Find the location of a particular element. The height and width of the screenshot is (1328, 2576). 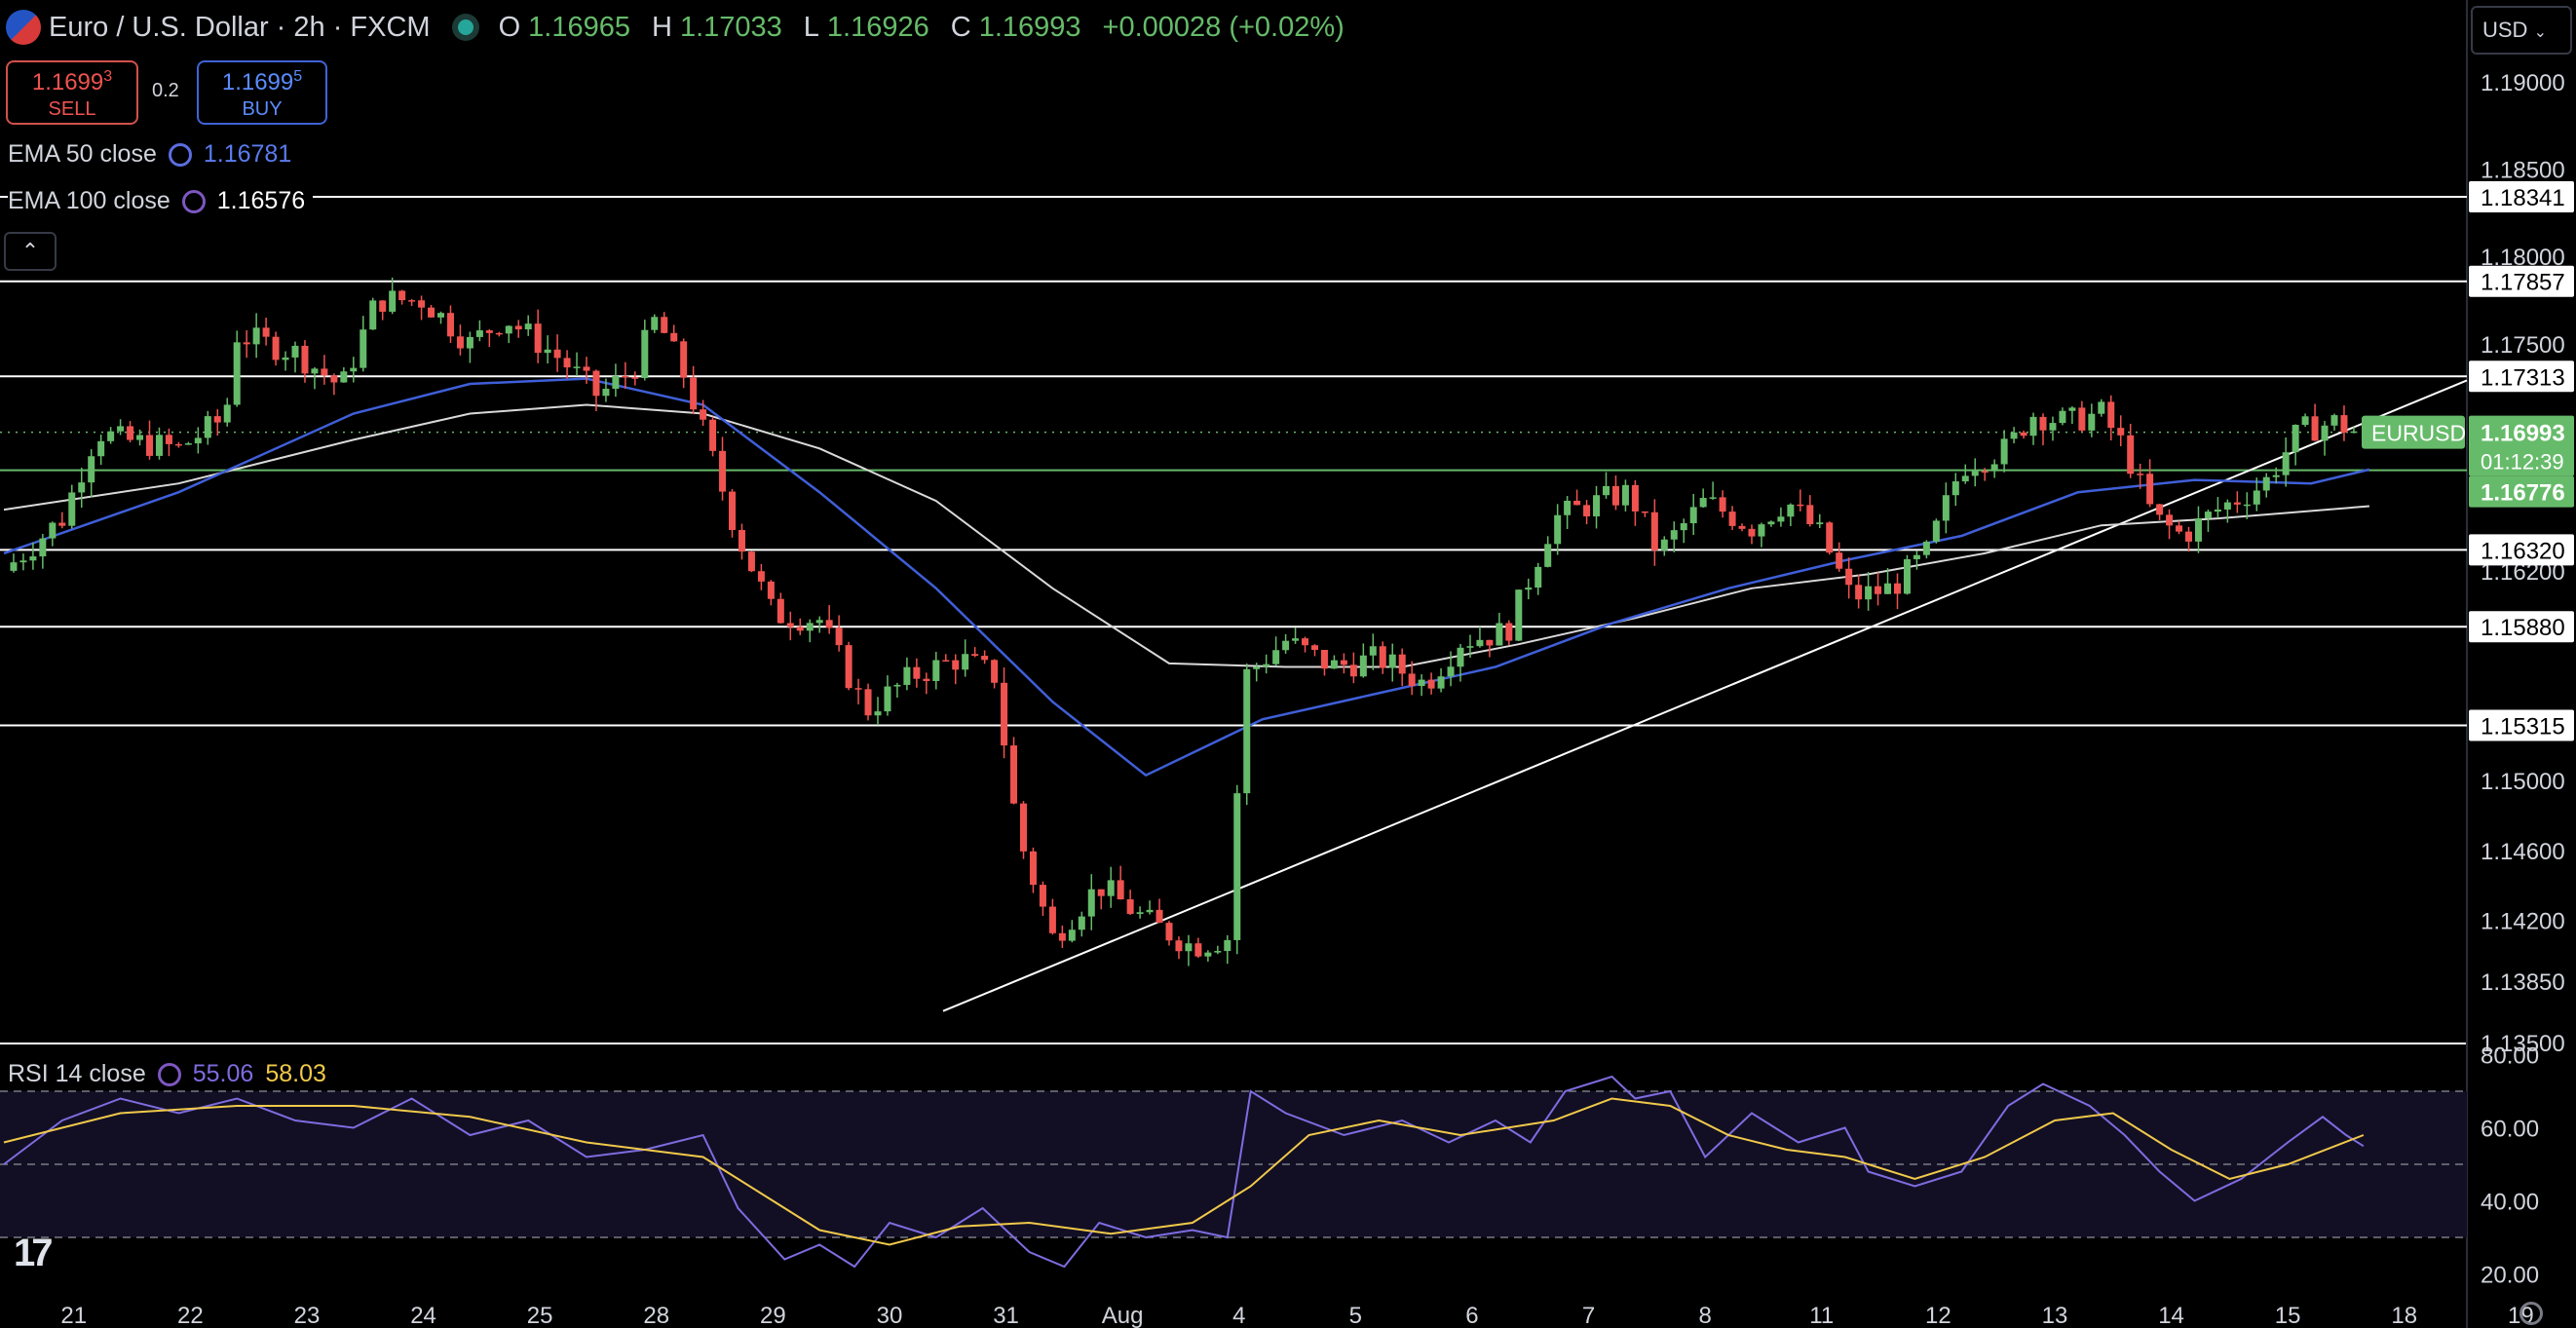

sell-label: SELL is located at coordinates (72, 109).